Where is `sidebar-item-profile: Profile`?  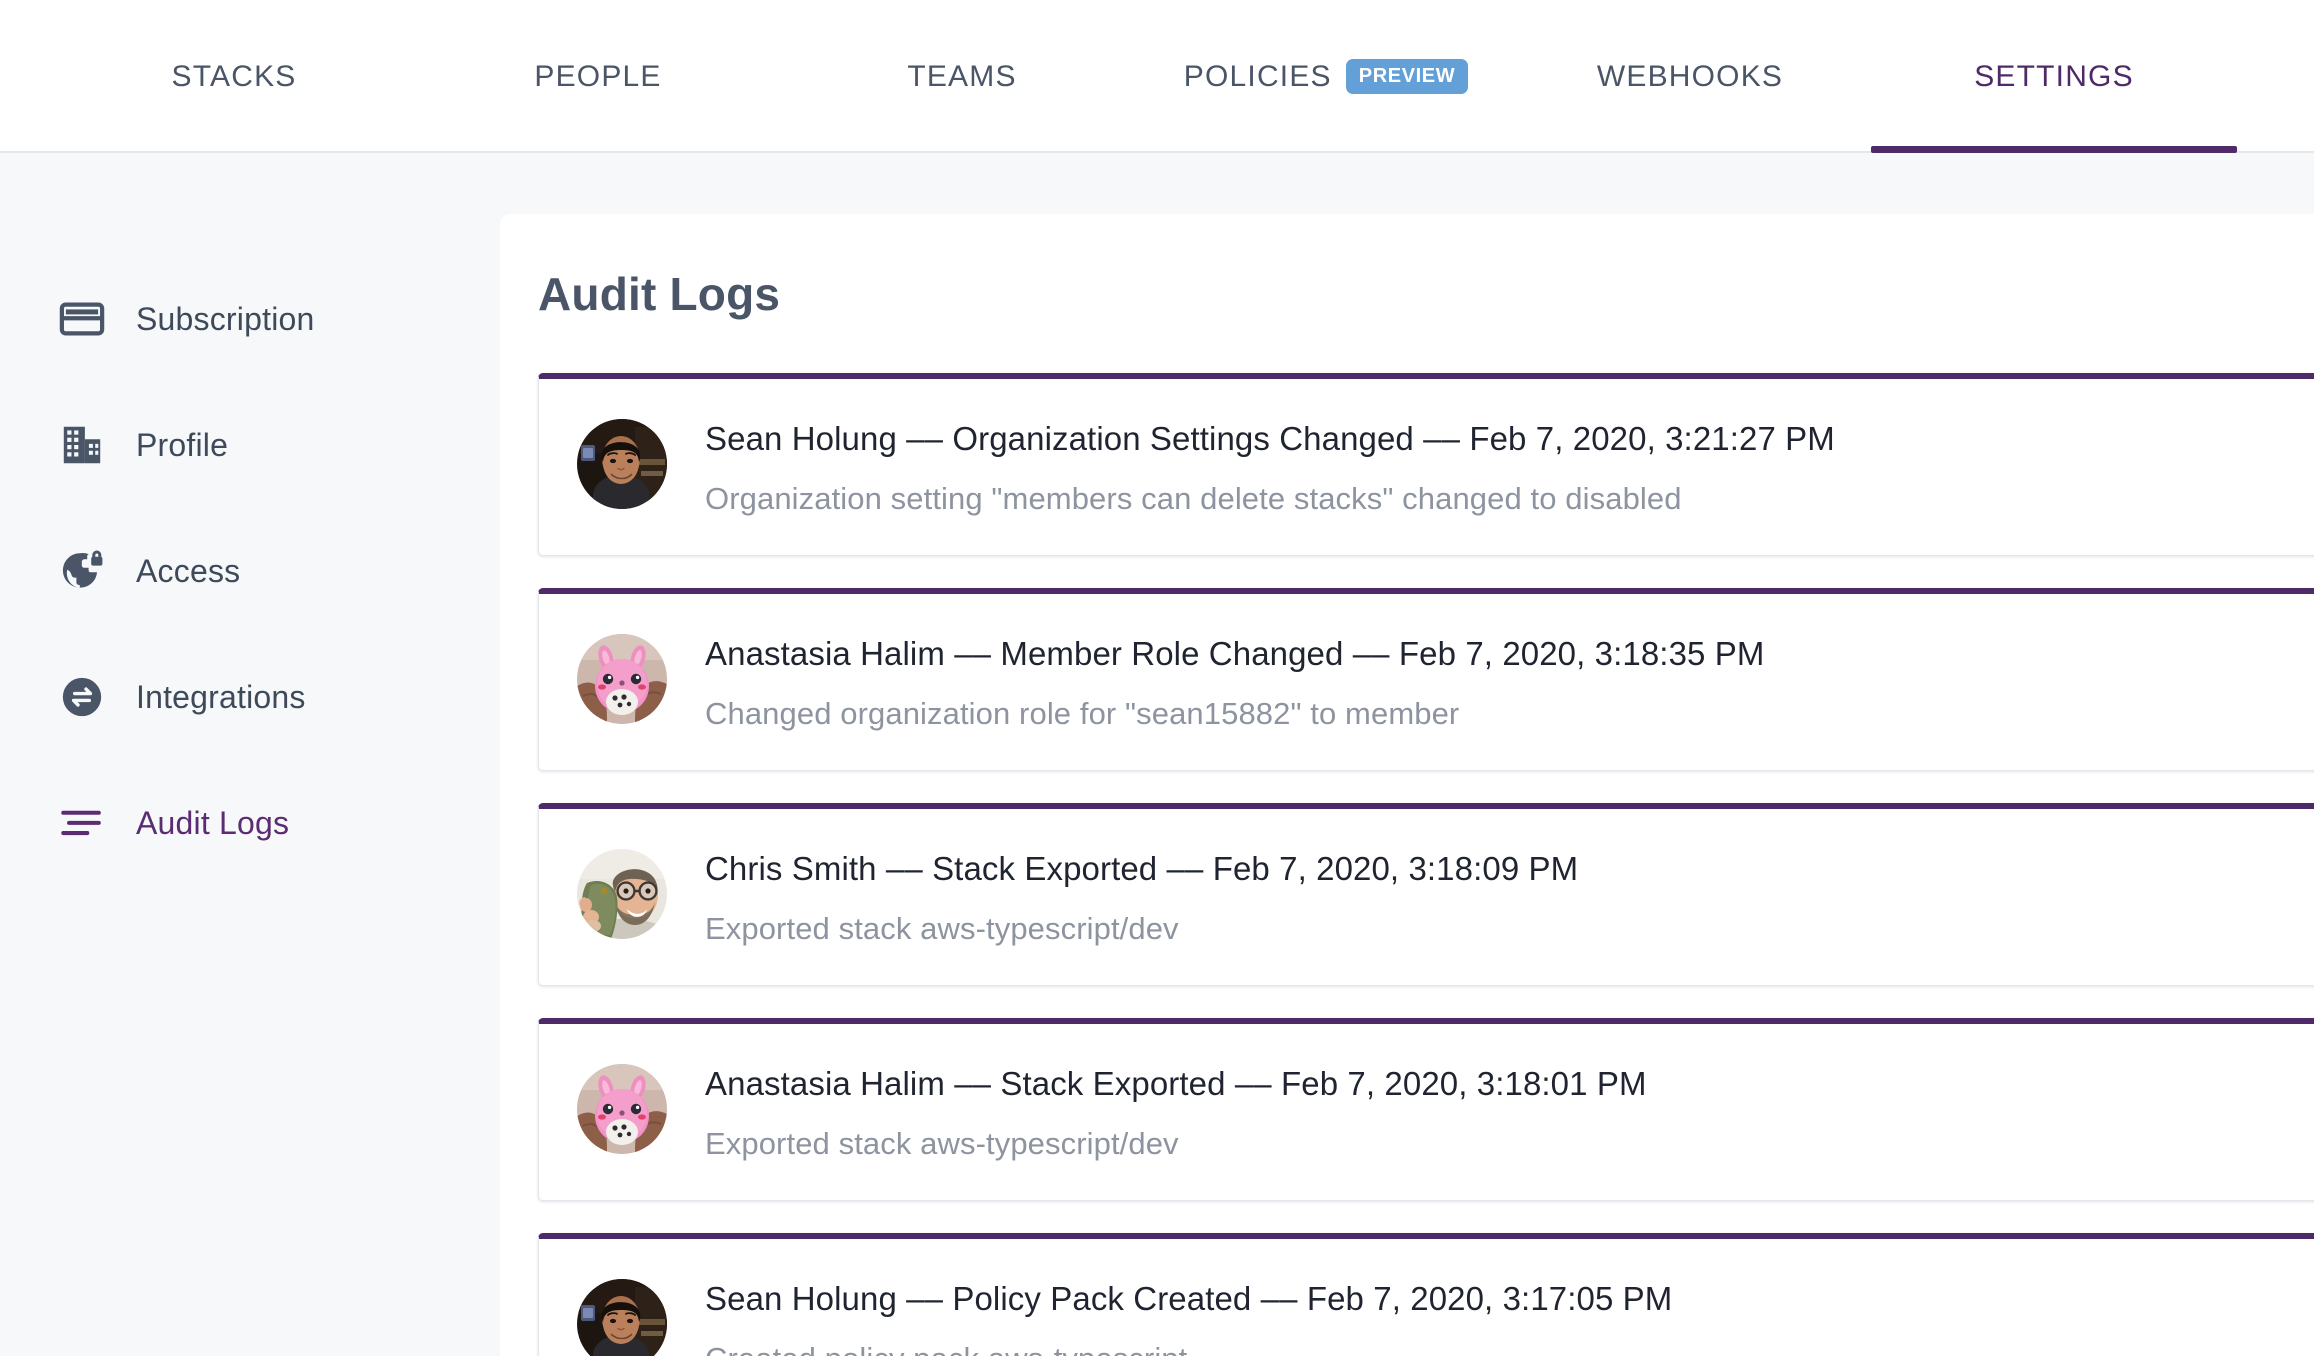 sidebar-item-profile: Profile is located at coordinates (250, 445).